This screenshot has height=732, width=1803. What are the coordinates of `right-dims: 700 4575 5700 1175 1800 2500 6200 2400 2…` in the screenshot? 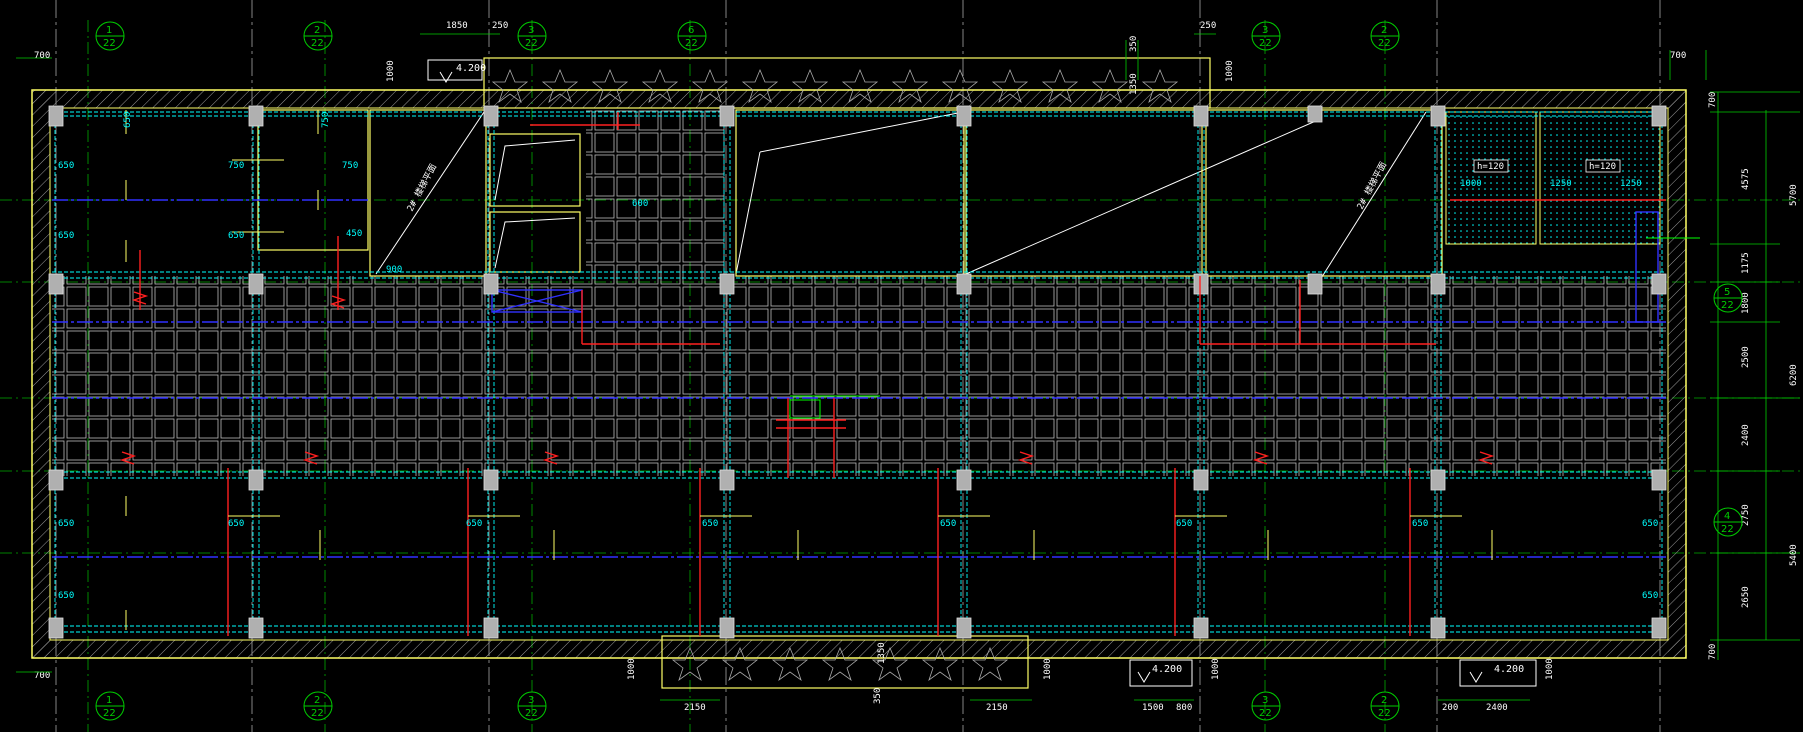 It's located at (1753, 376).